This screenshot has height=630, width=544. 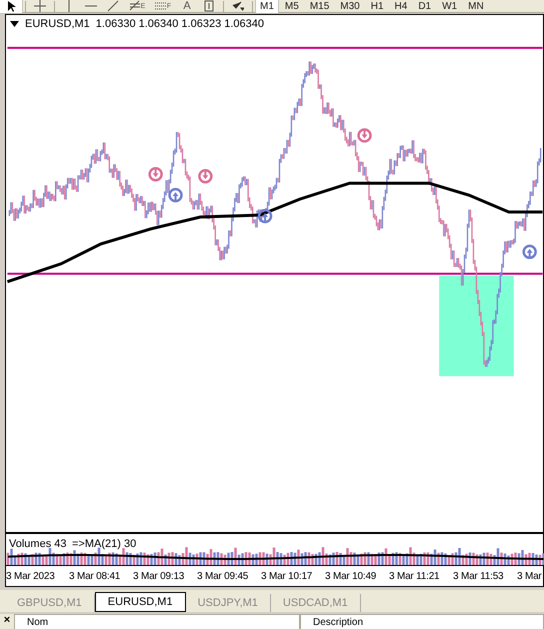 What do you see at coordinates (57, 24) in the screenshot?
I see `symbol-label: EURUSD,M1` at bounding box center [57, 24].